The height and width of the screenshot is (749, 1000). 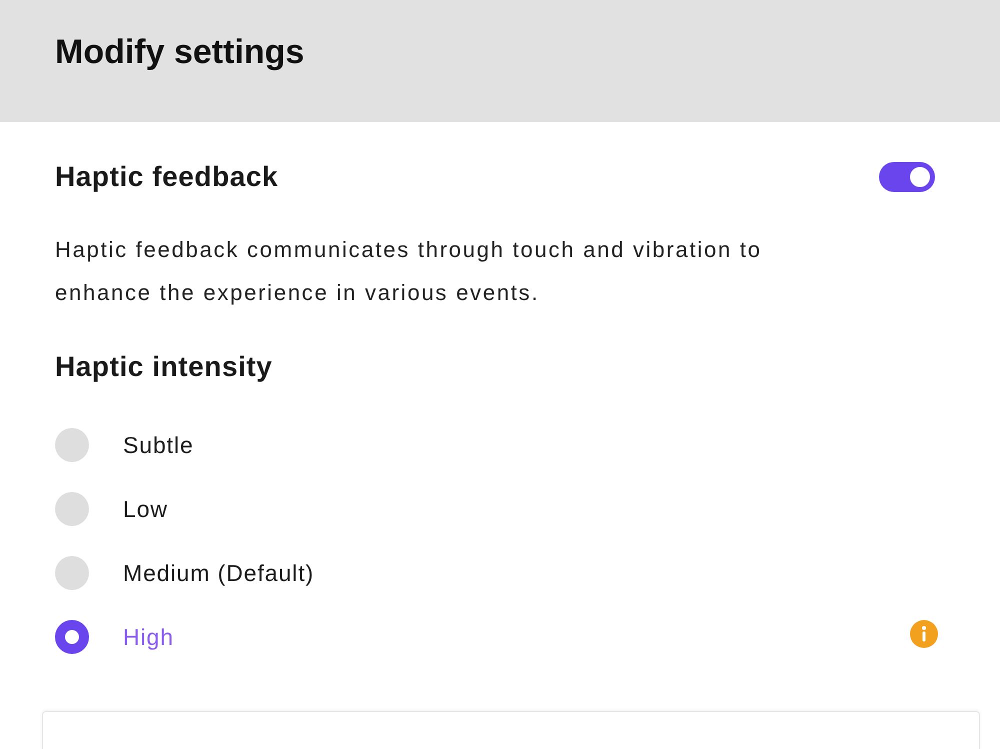 What do you see at coordinates (158, 445) in the screenshot?
I see `option-label: Subtle` at bounding box center [158, 445].